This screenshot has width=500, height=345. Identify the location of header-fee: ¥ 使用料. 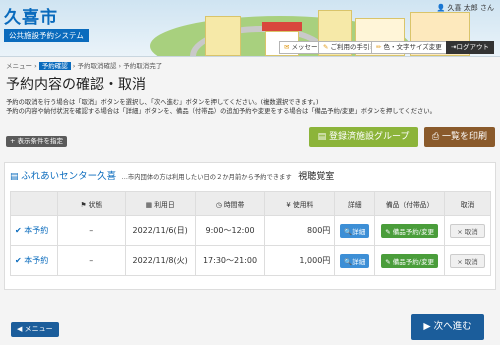
(300, 203).